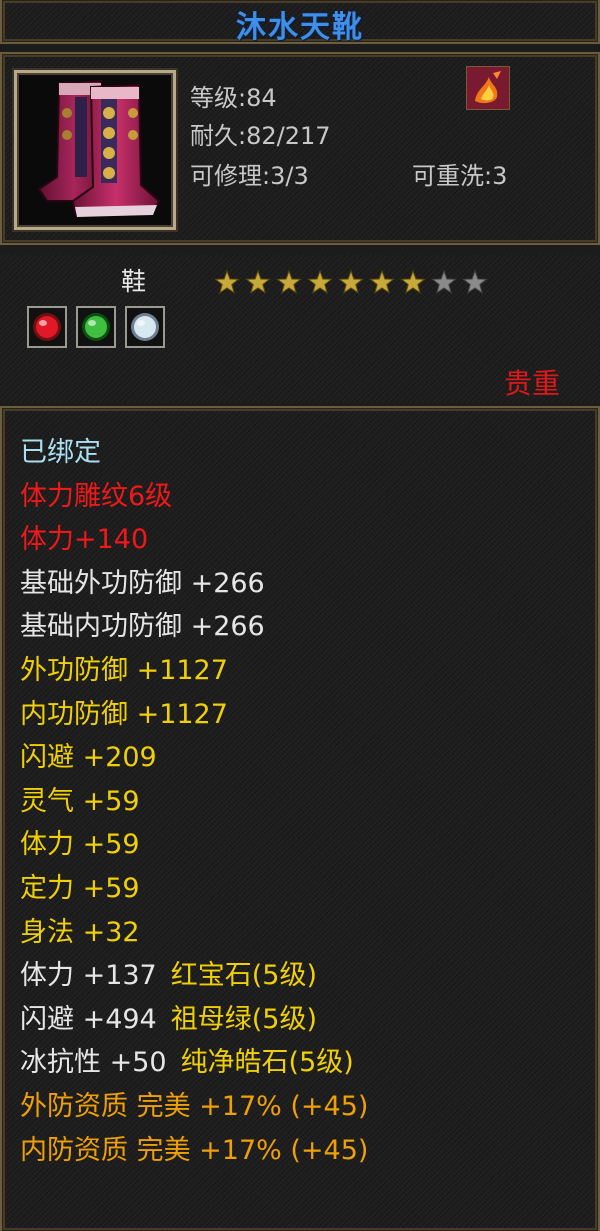 The width and height of the screenshot is (600, 1231). Describe the element at coordinates (80, 801) in the screenshot. I see `attribute-line: 灵气 +59` at that location.